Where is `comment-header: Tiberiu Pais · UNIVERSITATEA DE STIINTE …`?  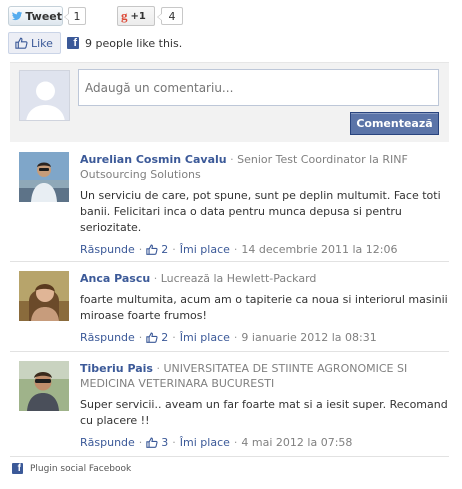 comment-header: Tiberiu Pais · UNIVERSITATEA DE STIINTE … is located at coordinates (264, 376).